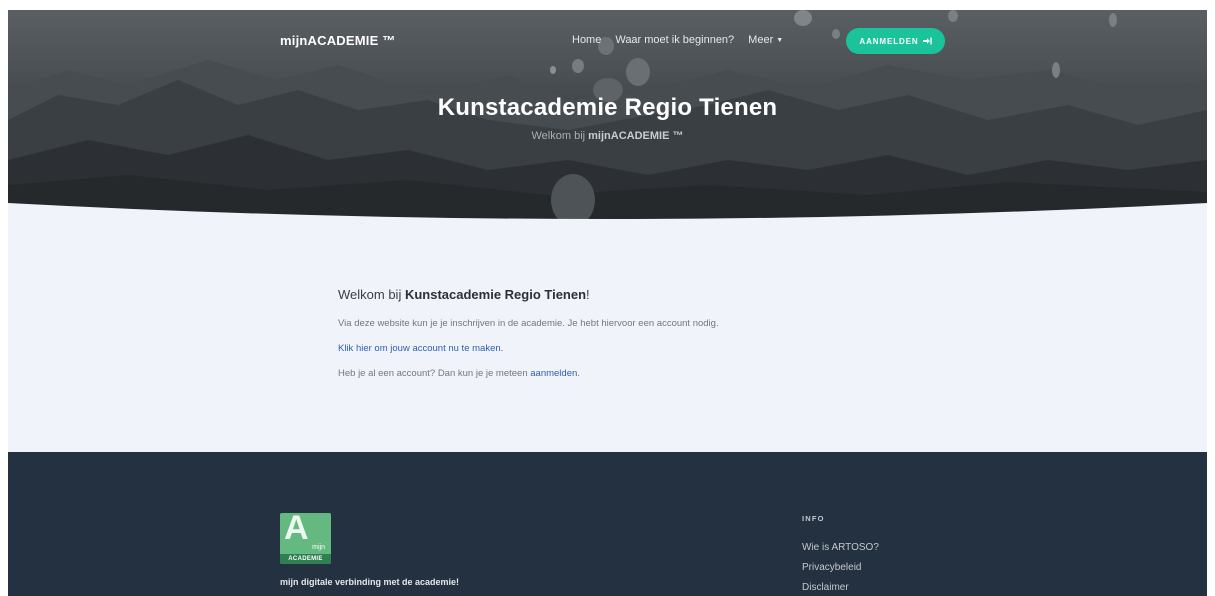  What do you see at coordinates (495, 294) in the screenshot?
I see `welcome-org: Kunstacademie Regio Tienen` at bounding box center [495, 294].